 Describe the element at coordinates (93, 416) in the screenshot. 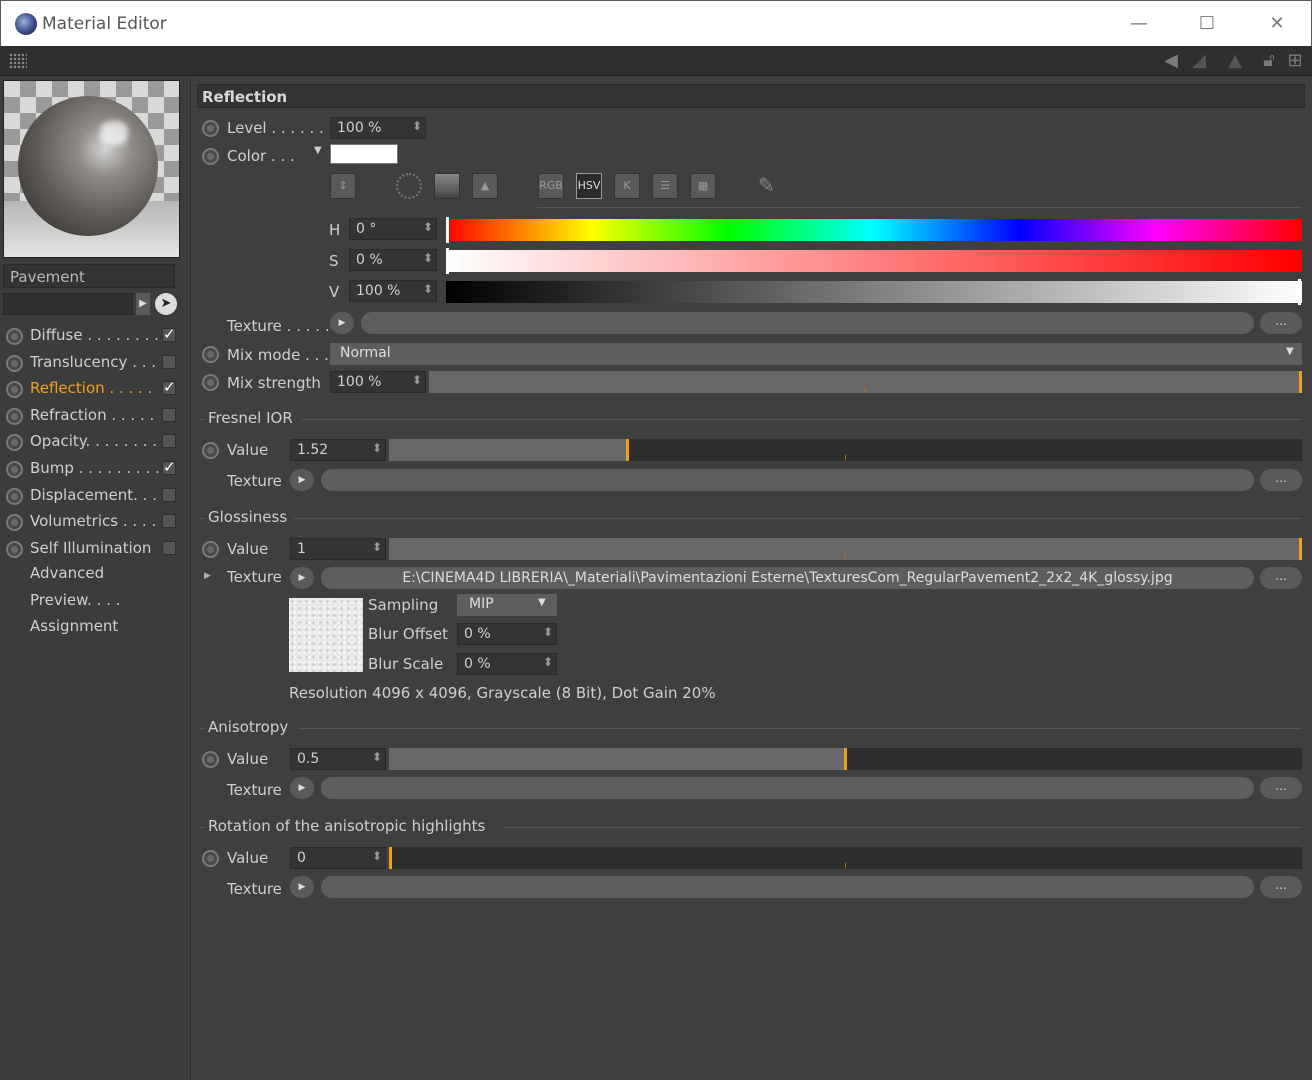

I see `channel-item: Refraction . . . . .` at that location.